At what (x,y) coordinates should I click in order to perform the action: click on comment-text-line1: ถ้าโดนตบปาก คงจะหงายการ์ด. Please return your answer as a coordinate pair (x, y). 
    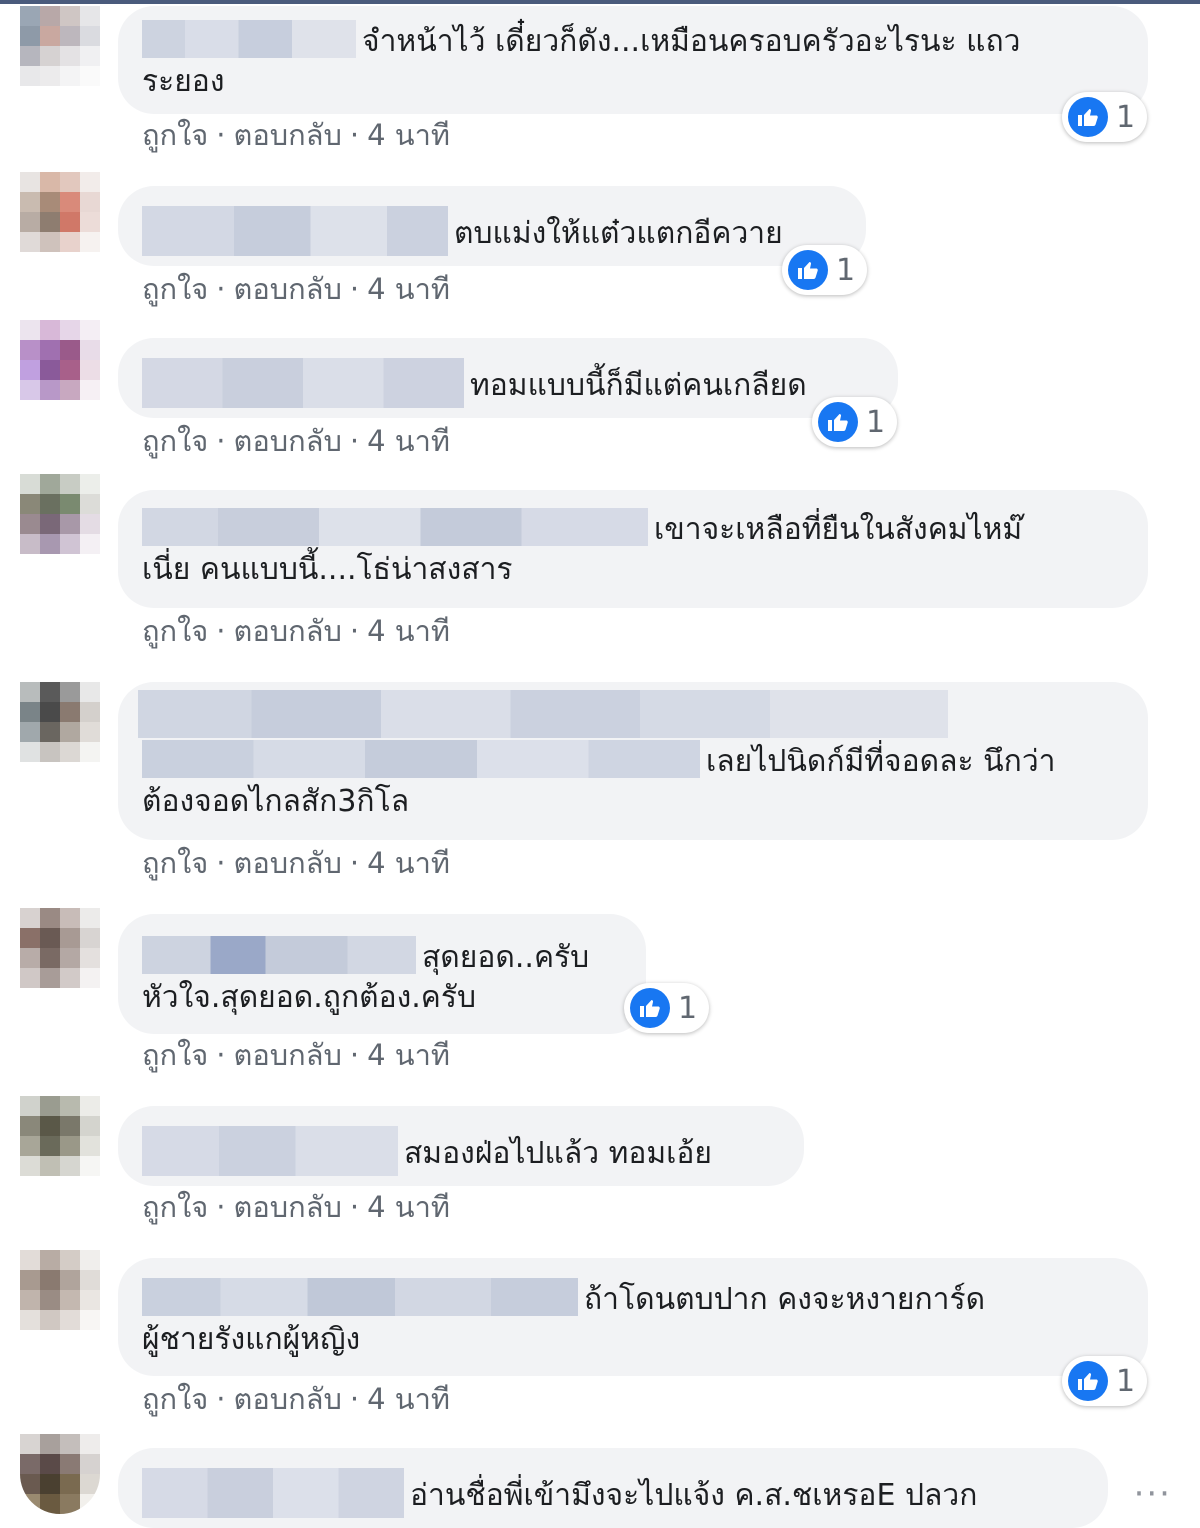
    Looking at the image, I should click on (785, 1299).